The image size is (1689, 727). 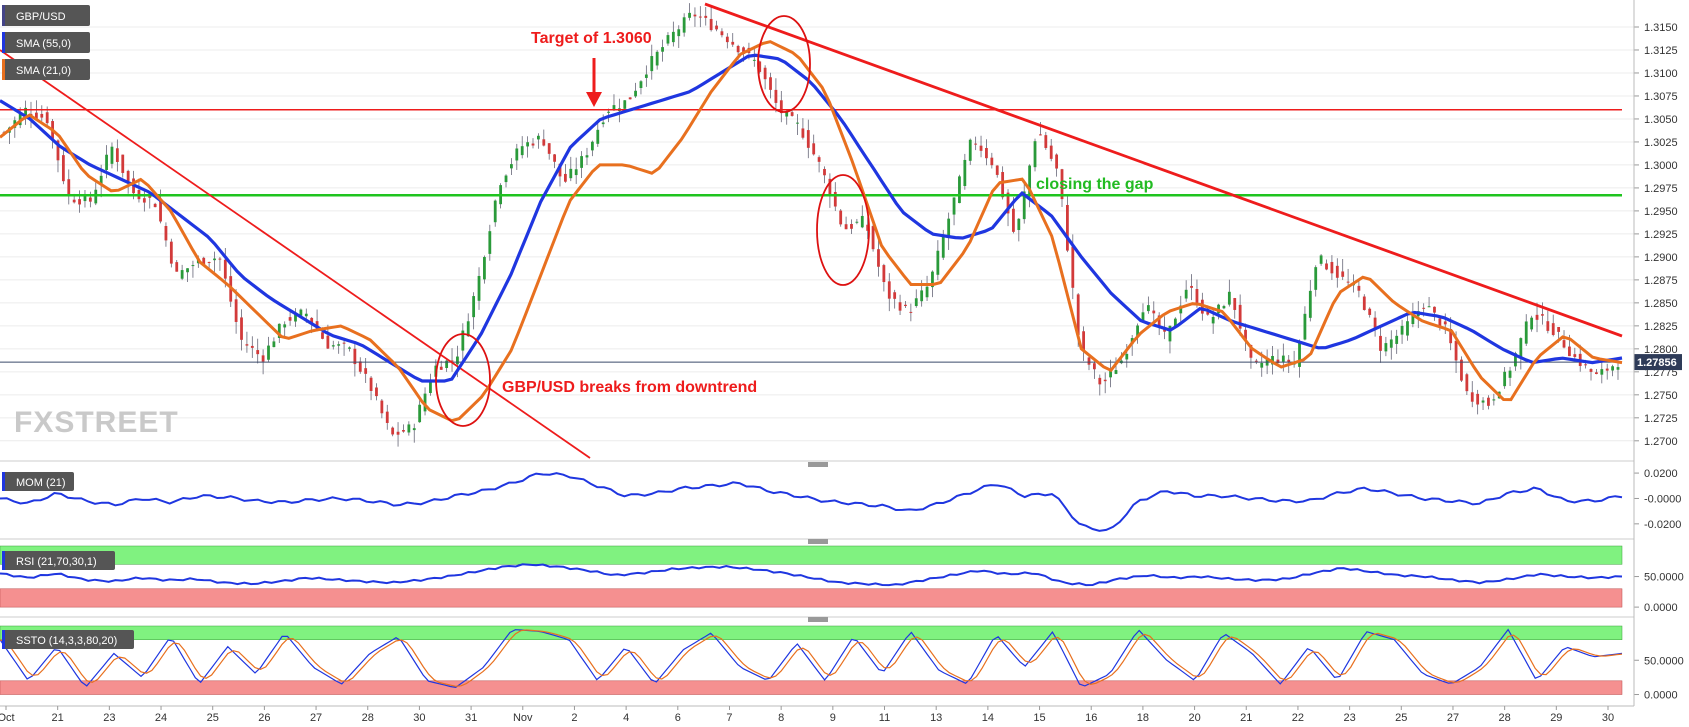 I want to click on time-tick-label: 27, so click(x=316, y=717).